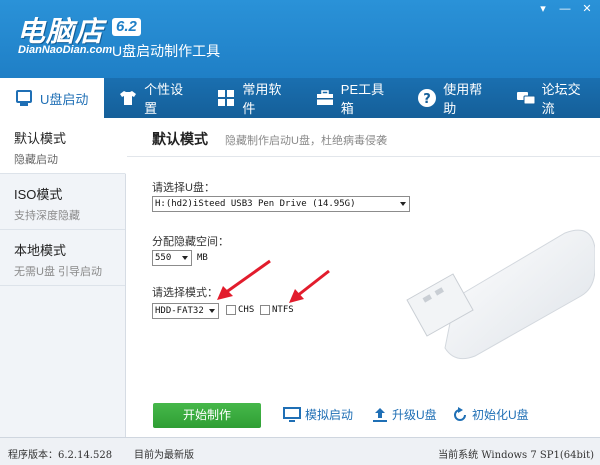 The width and height of the screenshot is (600, 465). What do you see at coordinates (255, 204) in the screenshot?
I see `disk-select-value: H:(hd2)iSteed USB3 Pen Drive (14.95G)` at bounding box center [255, 204].